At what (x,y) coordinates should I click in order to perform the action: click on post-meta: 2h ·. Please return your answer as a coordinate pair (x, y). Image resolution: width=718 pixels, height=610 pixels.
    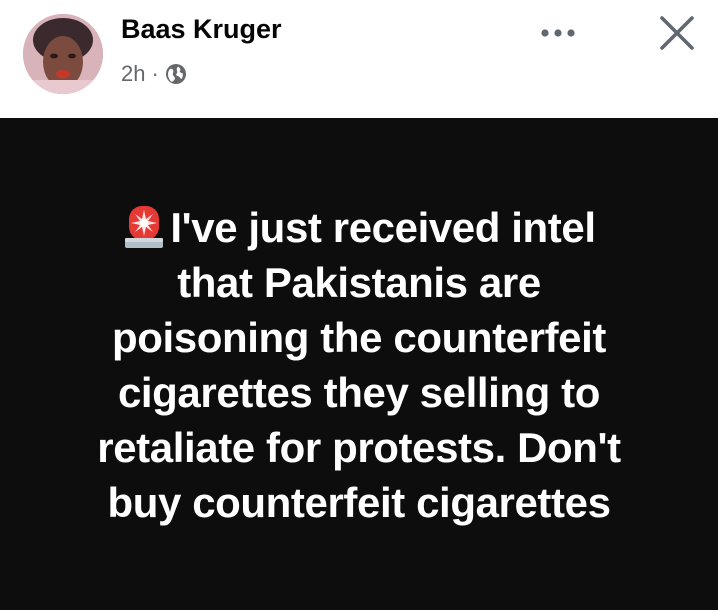
    Looking at the image, I should click on (154, 74).